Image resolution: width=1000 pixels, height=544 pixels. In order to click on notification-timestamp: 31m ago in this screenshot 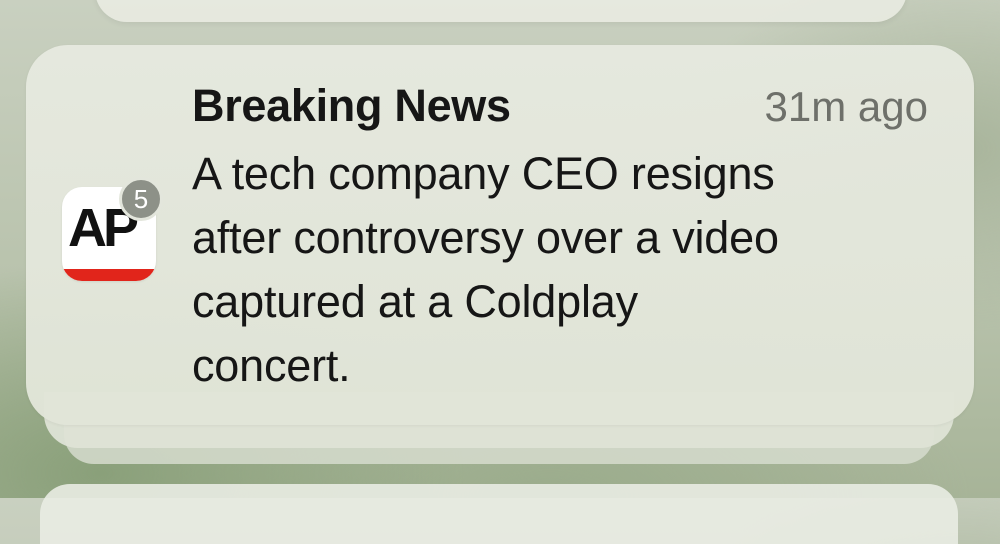, I will do `click(846, 106)`.